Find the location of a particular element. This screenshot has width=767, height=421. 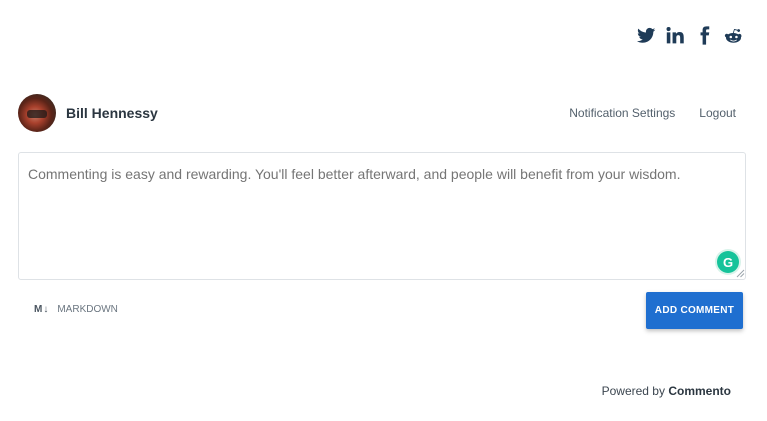

add-comment-button: ADD COMMENT is located at coordinates (694, 310).